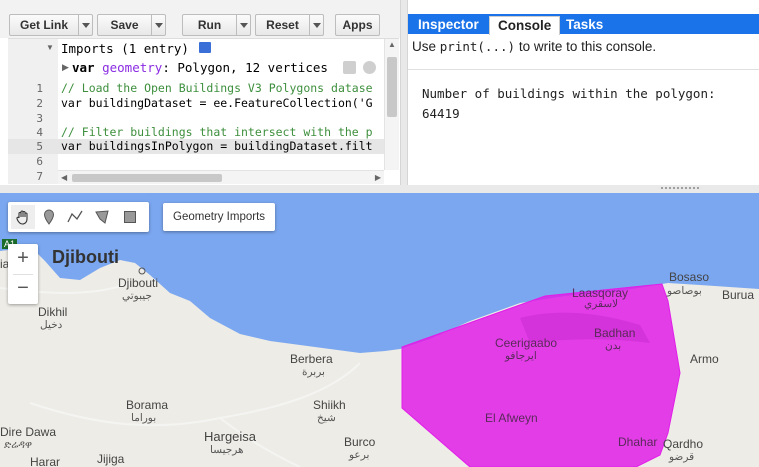 The height and width of the screenshot is (467, 759). Describe the element at coordinates (525, 25) in the screenshot. I see `tab-console: Console` at that location.